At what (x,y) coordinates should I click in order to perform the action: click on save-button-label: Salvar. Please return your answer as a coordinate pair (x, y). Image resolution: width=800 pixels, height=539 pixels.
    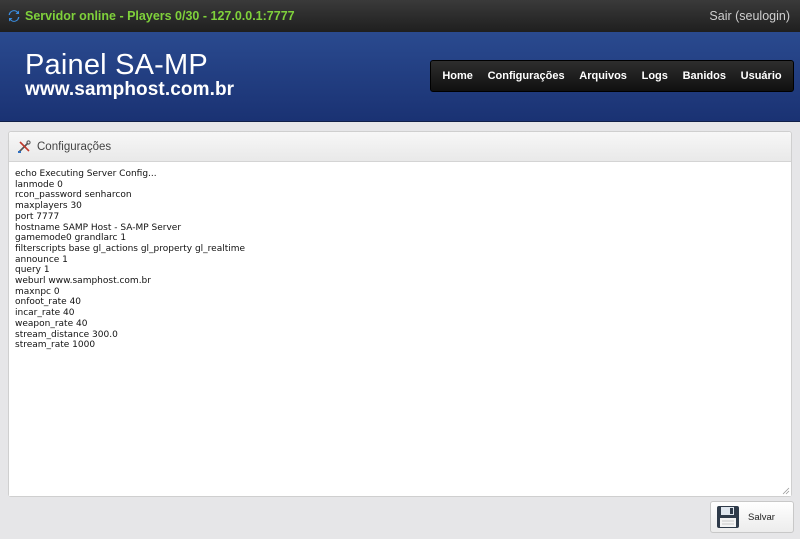
    Looking at the image, I should click on (761, 517).